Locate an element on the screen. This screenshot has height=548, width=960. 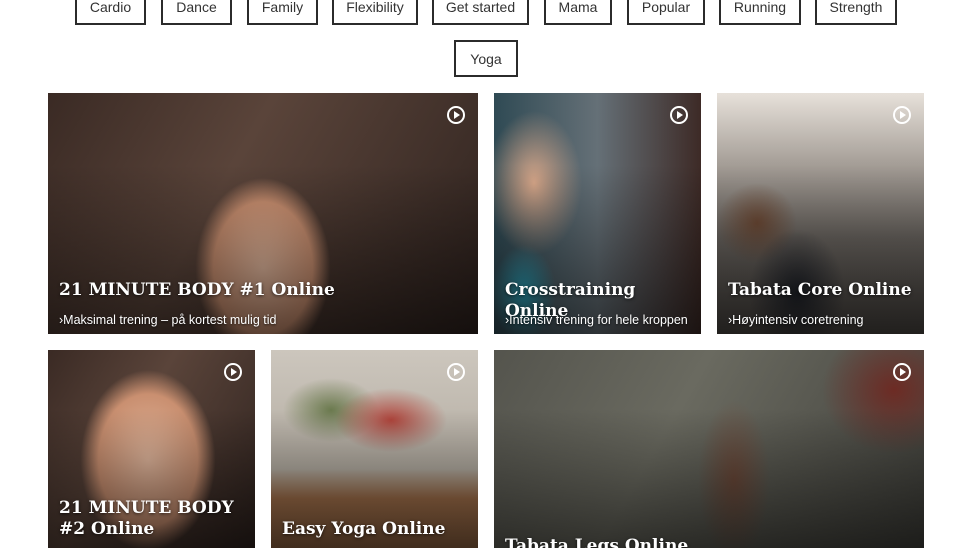
tag-strength: Strength is located at coordinates (856, 12).